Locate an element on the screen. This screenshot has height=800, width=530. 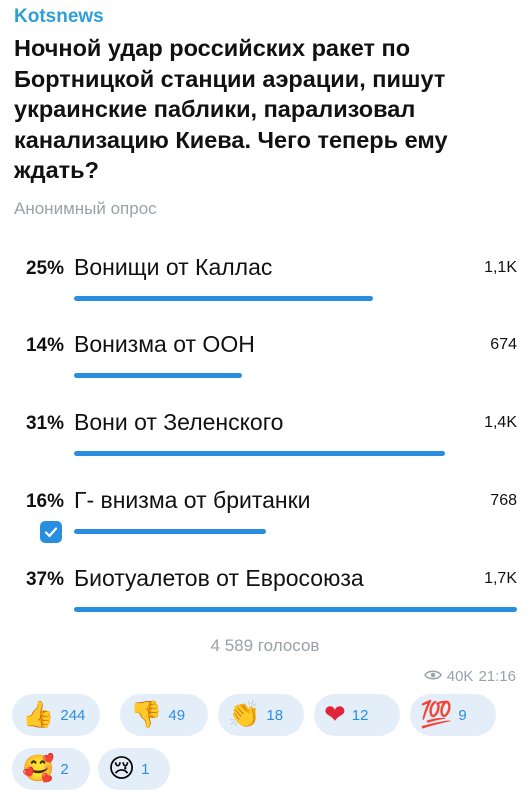
poll-type-label: Анонимный опрос is located at coordinates (85, 208).